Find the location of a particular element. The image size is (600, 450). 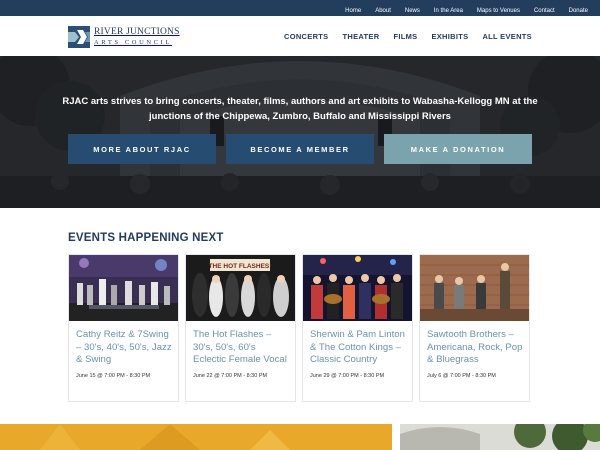

event-date: June 15 @ 7:00 PM - 8:30 PM is located at coordinates (113, 376).